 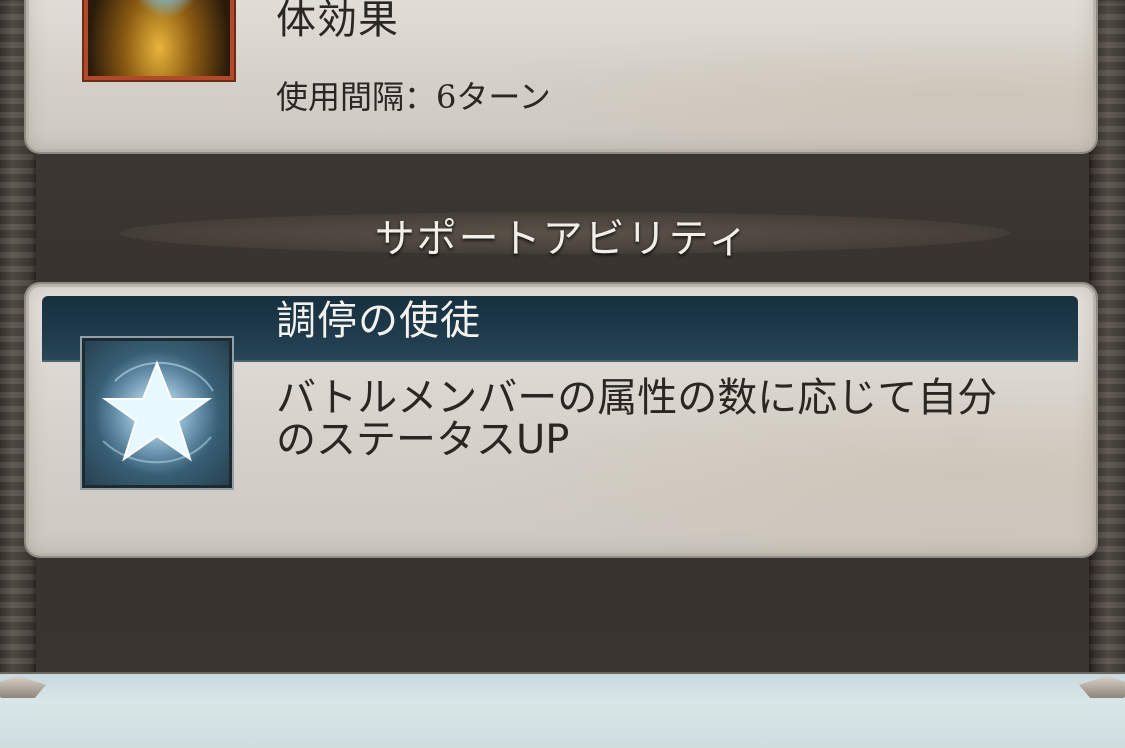 I want to click on star-icon, so click(x=157, y=413).